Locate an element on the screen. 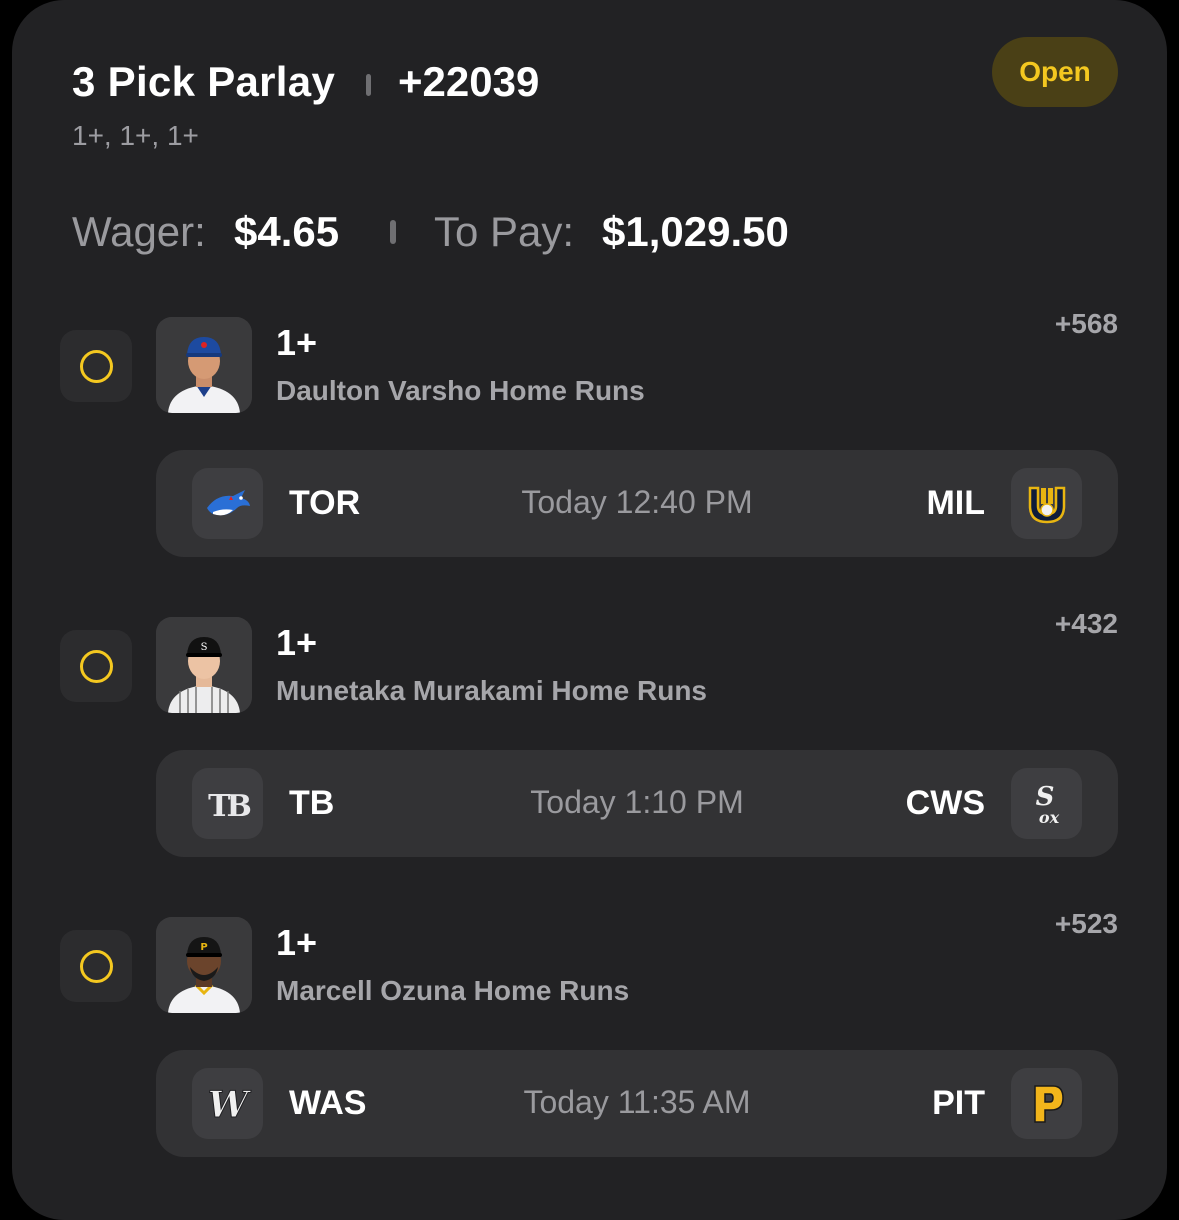 This screenshot has width=1179, height=1220. to-pay-label: To Pay: is located at coordinates (504, 231).